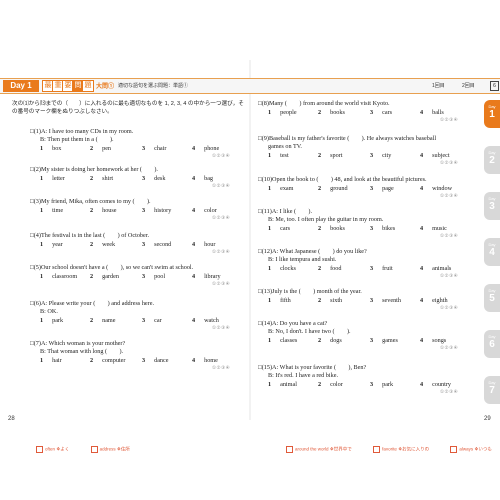 Image resolution: width=500 pixels, height=500 pixels. Describe the element at coordinates (333, 189) in the screenshot. I see `answer-option: 2 ground` at that location.